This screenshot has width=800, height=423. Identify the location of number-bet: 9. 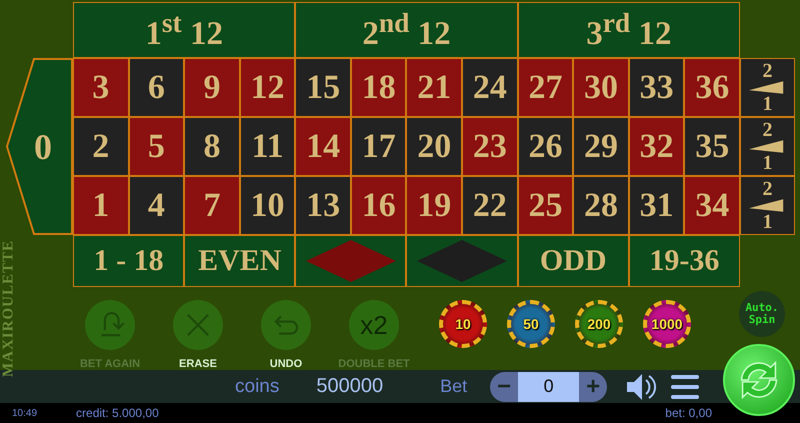
(212, 87).